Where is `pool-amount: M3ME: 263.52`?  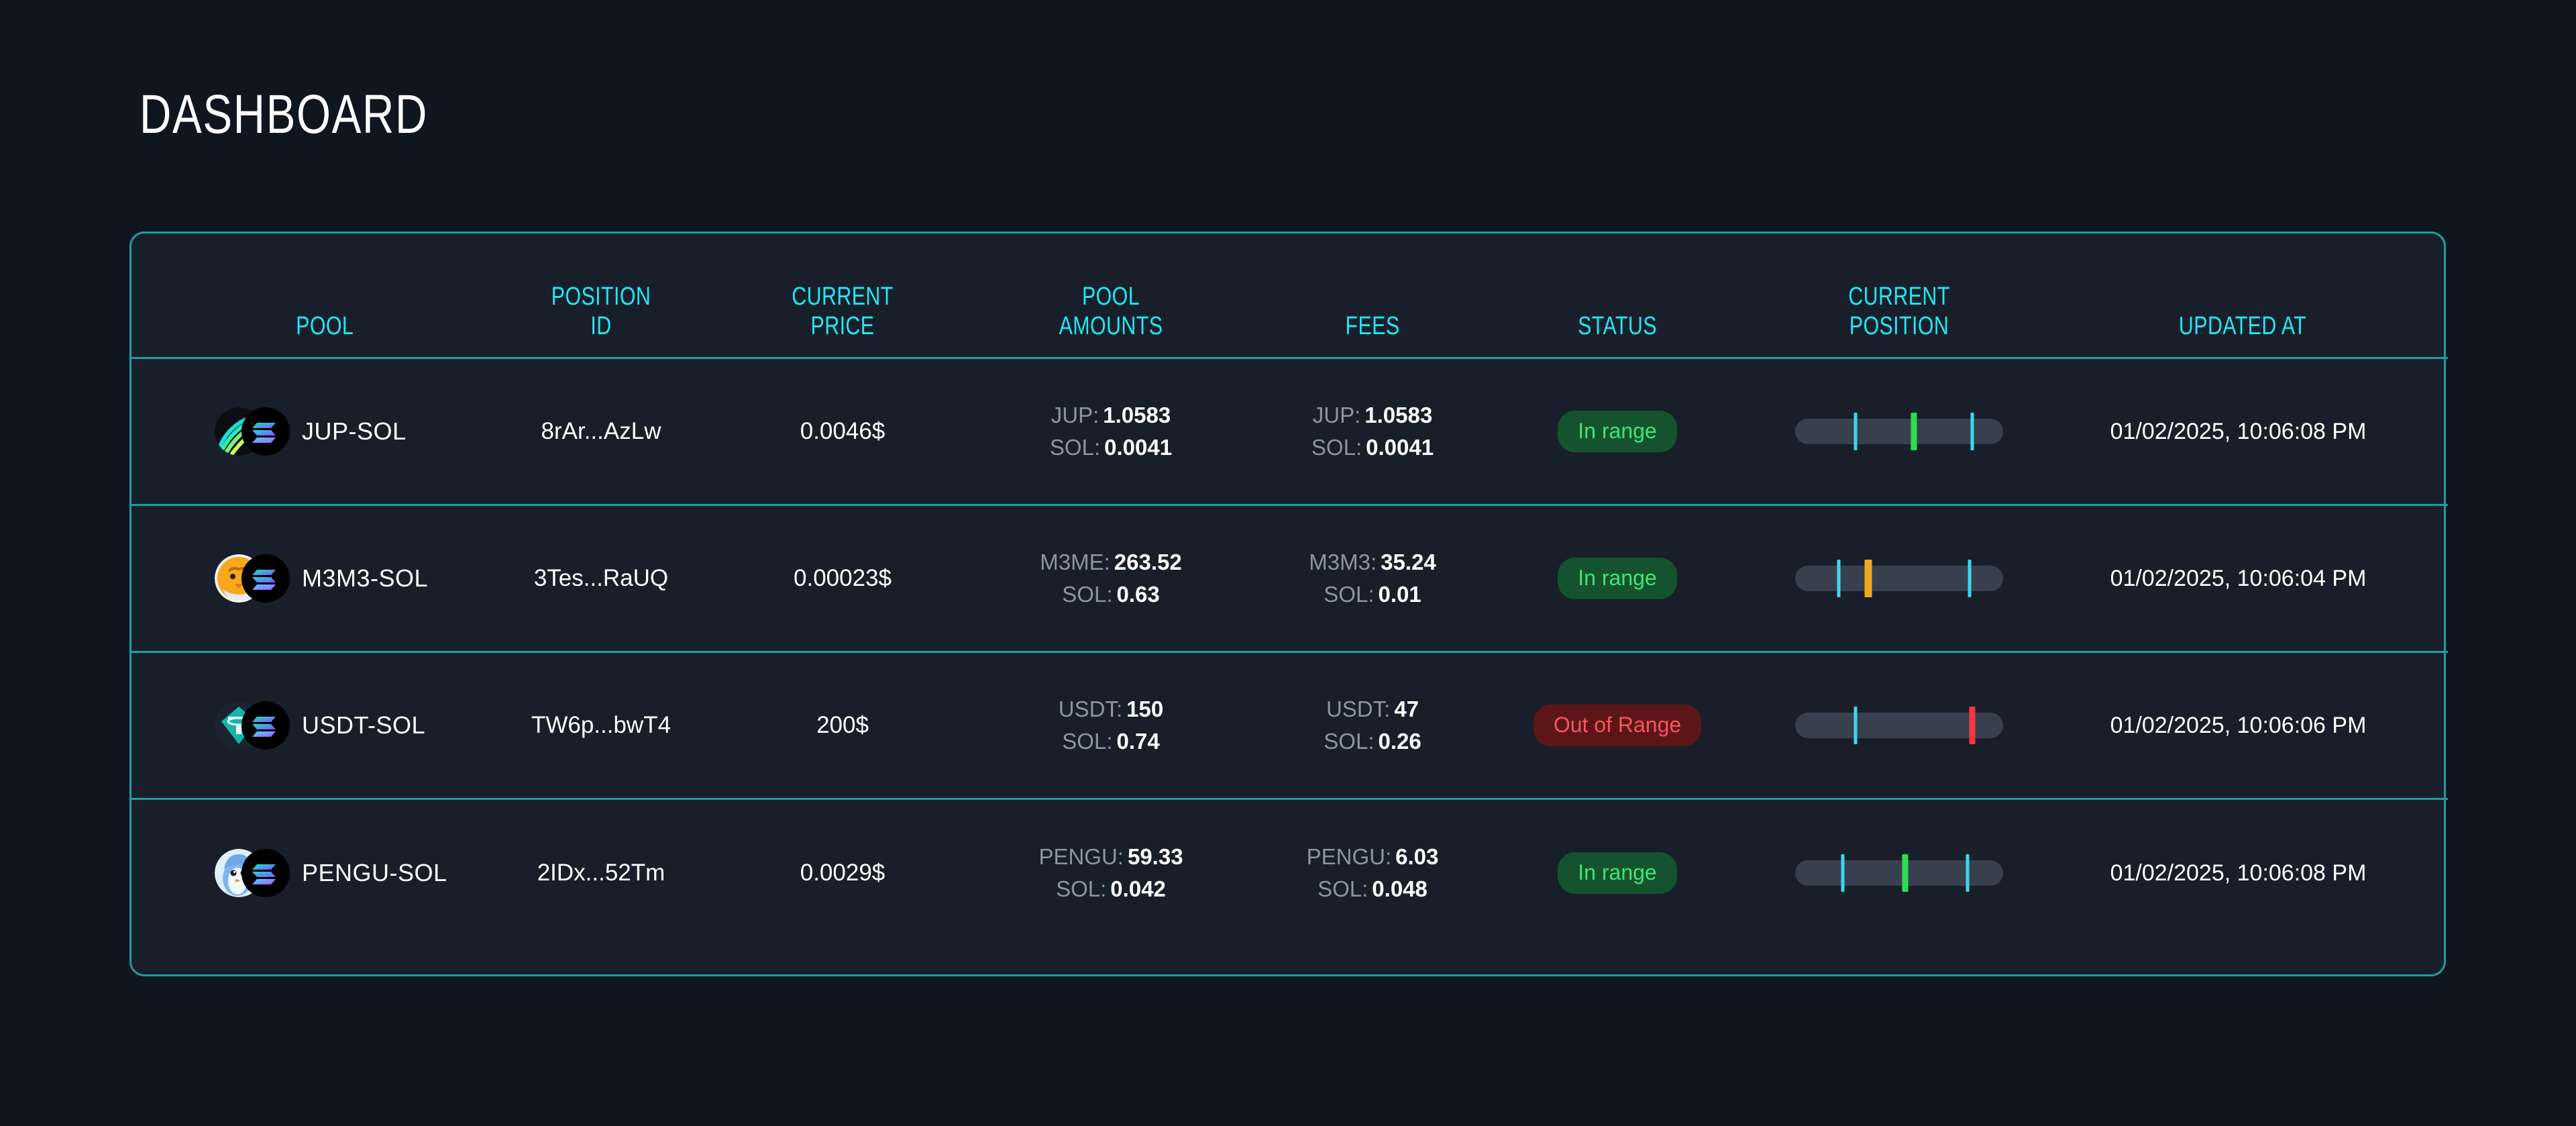 pool-amount: M3ME: 263.52 is located at coordinates (1110, 562).